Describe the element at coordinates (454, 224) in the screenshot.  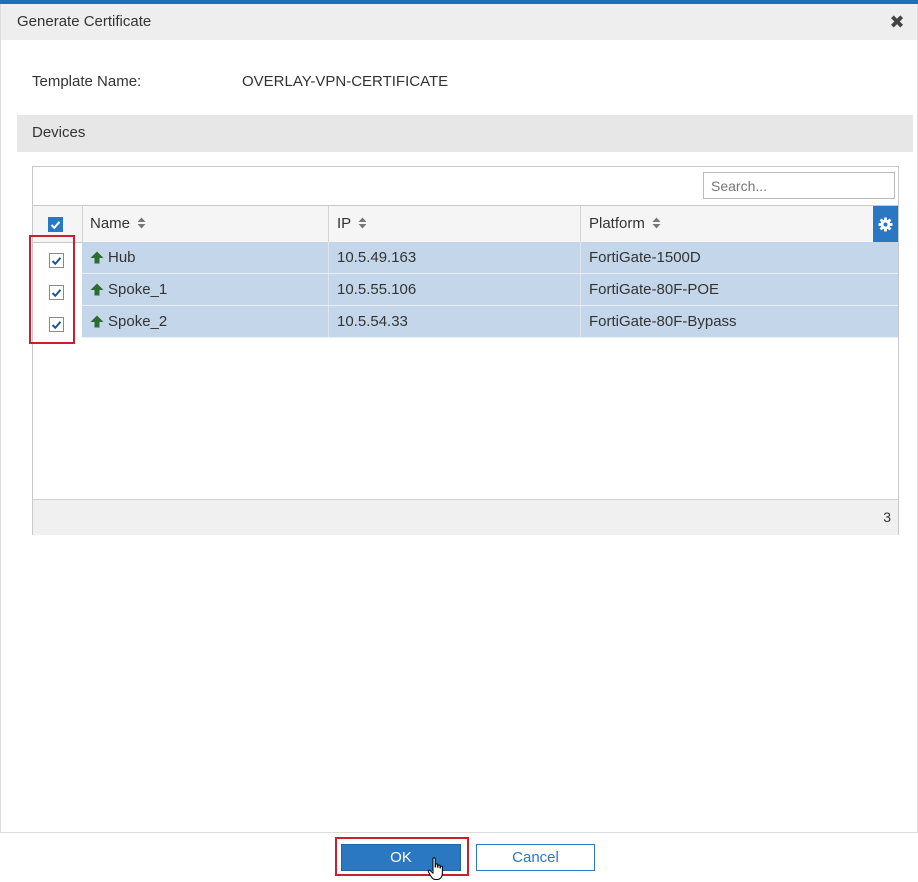
I see `column-header-ip: IP` at that location.